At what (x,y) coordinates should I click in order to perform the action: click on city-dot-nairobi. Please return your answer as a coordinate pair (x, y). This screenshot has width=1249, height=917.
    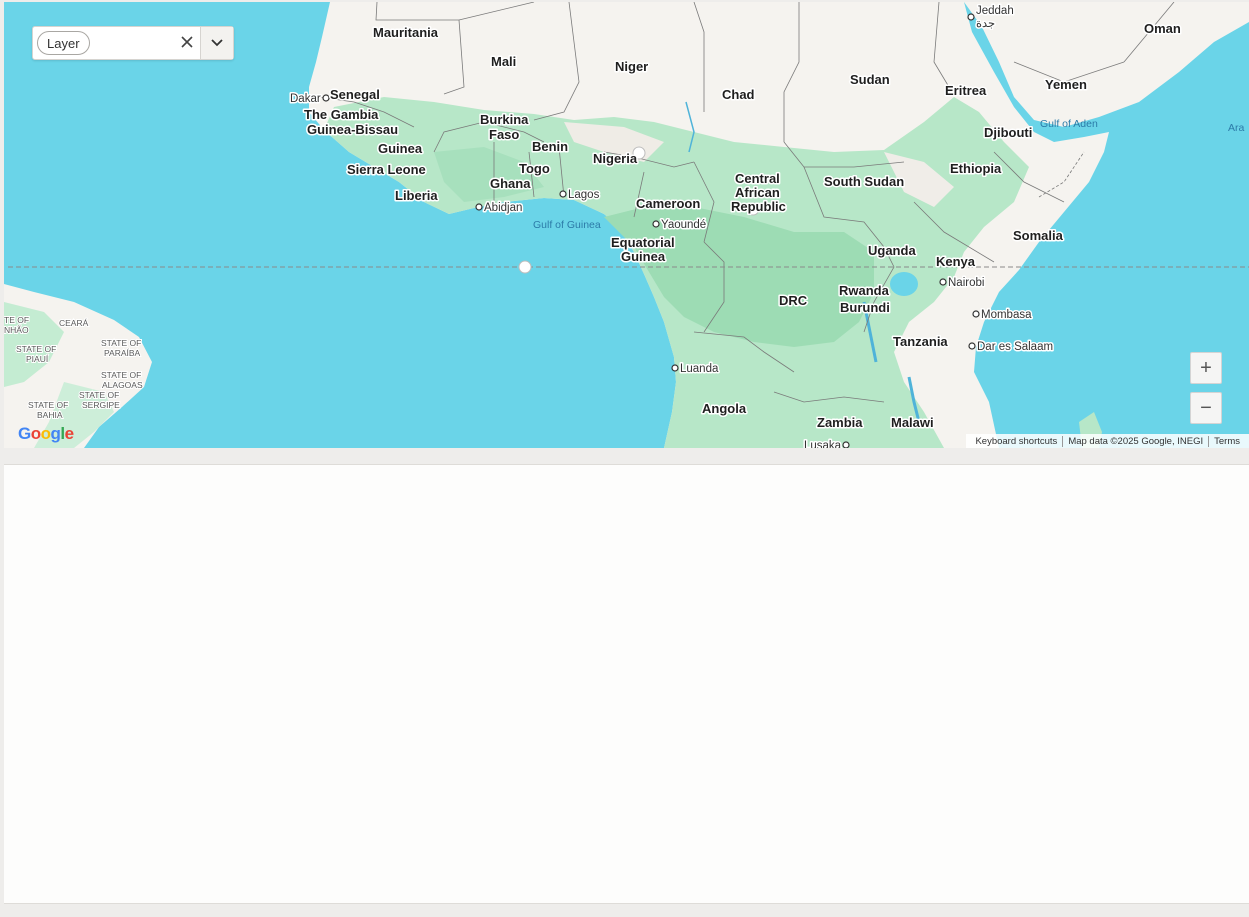
    Looking at the image, I should click on (943, 282).